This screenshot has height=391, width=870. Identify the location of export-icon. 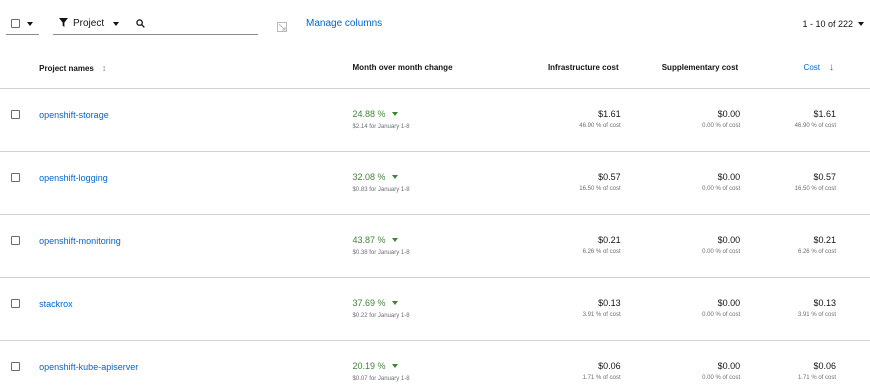
(282, 25).